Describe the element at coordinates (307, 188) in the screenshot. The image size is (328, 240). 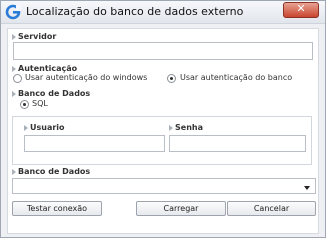
I see `dropdown-arrow-icon` at that location.